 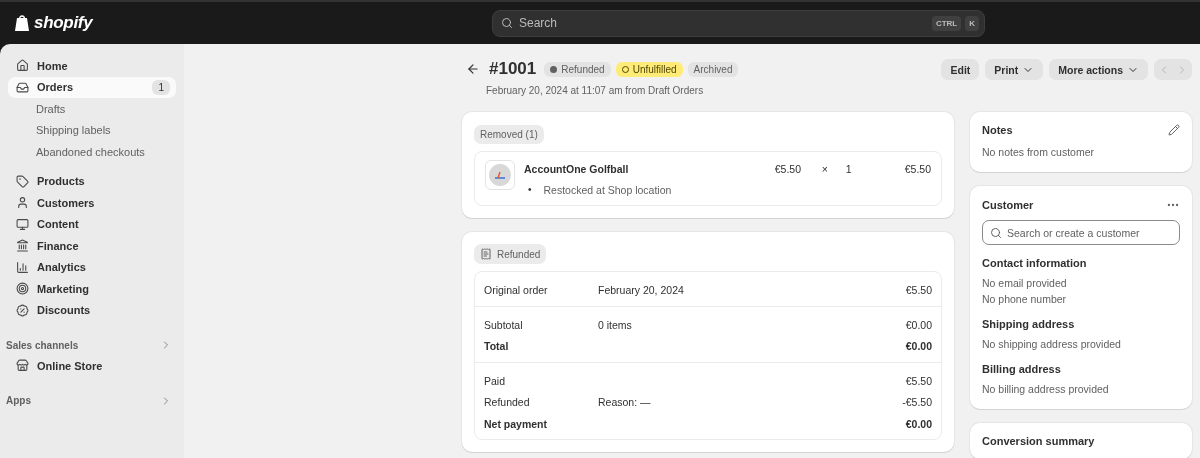 I want to click on pager-control, so click(x=1173, y=69).